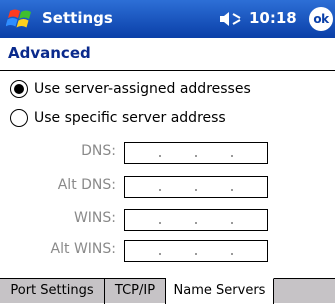 This screenshot has height=304, width=335. Describe the element at coordinates (130, 118) in the screenshot. I see `option-label: Use specific server address` at that location.